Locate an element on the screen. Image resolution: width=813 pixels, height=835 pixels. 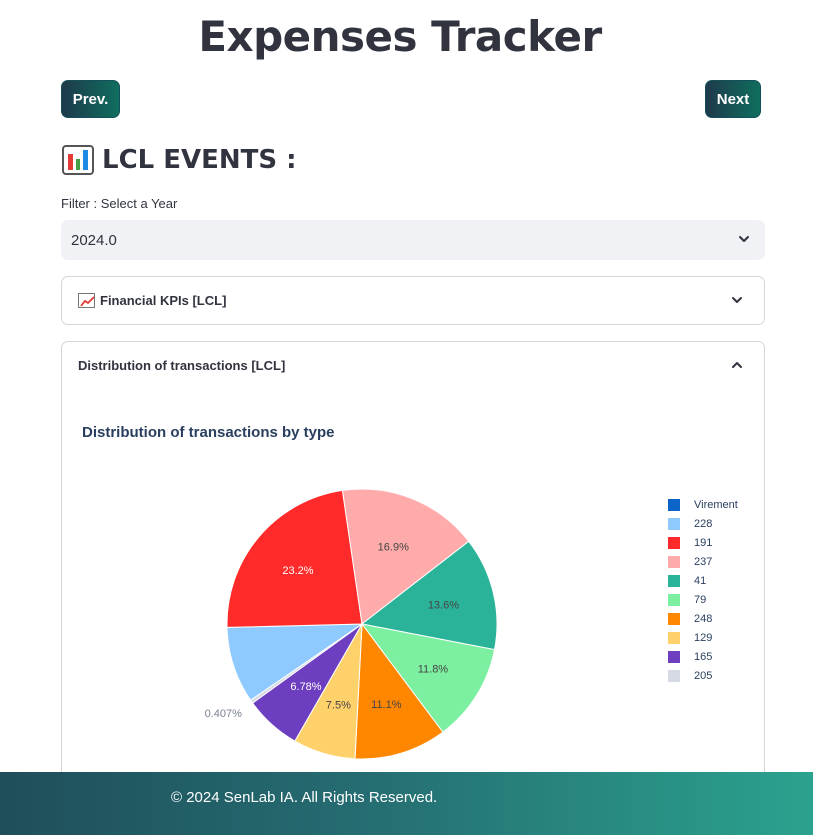
pie-label-165: 6.78% is located at coordinates (305, 687).